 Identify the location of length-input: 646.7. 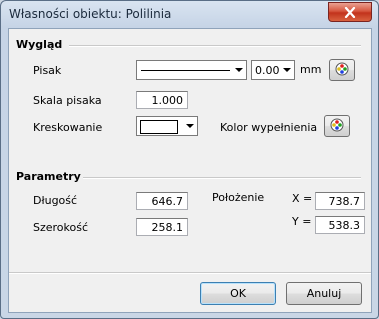
(162, 201).